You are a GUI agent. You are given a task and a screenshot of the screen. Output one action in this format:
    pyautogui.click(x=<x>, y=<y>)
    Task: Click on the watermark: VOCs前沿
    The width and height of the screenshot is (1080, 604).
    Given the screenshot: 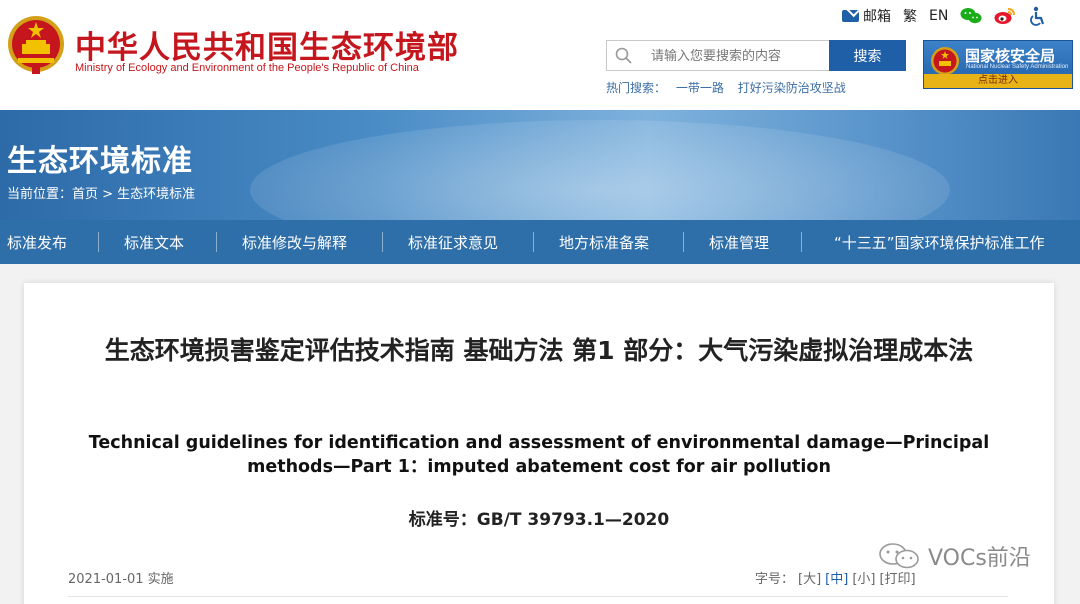 What is the action you would take?
    pyautogui.click(x=954, y=556)
    